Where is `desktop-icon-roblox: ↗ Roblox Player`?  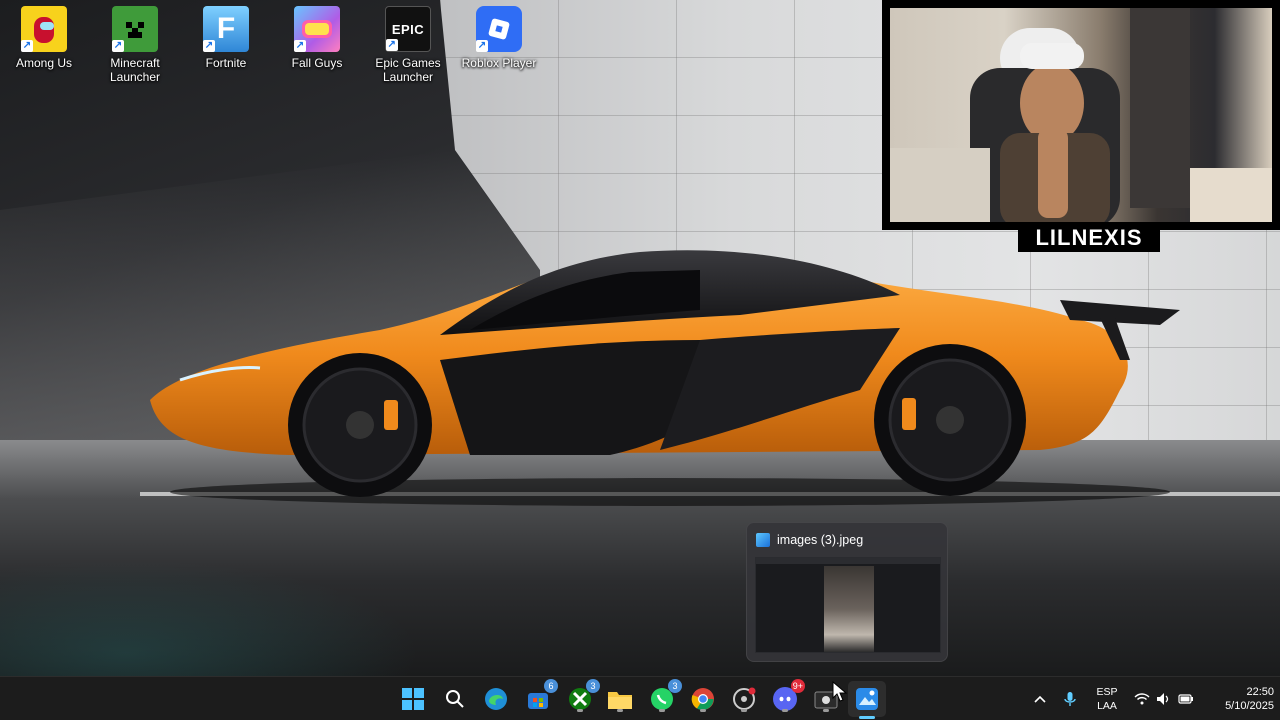 desktop-icon-roblox: ↗ Roblox Player is located at coordinates (499, 38).